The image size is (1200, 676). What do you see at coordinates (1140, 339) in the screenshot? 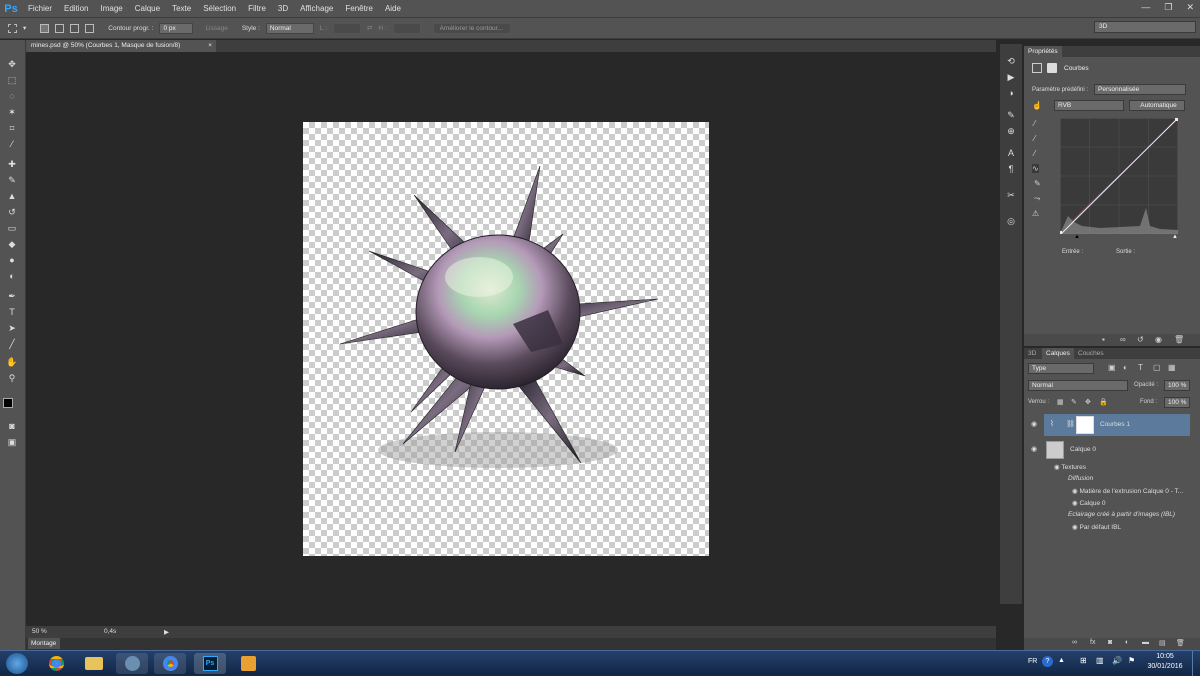
I see `reset-icon: ↺` at bounding box center [1140, 339].